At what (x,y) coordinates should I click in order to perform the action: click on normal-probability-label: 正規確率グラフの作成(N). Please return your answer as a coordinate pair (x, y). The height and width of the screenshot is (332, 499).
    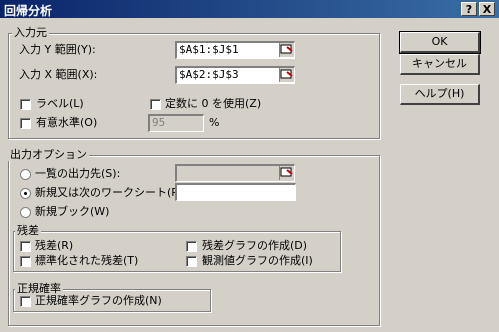
    Looking at the image, I should click on (98, 300).